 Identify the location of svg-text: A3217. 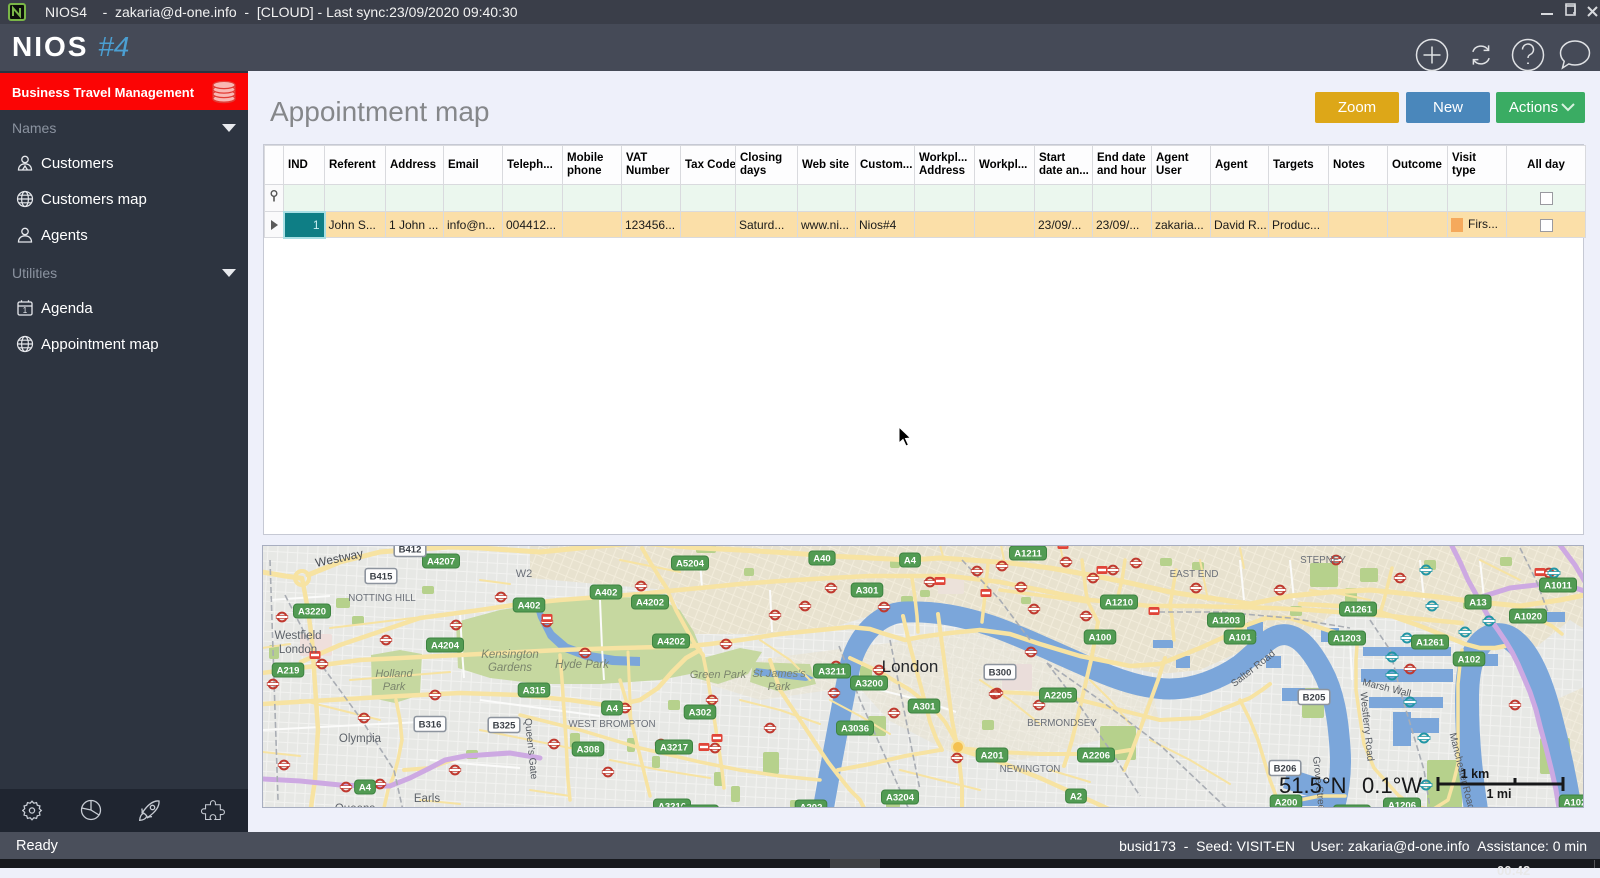
(674, 748).